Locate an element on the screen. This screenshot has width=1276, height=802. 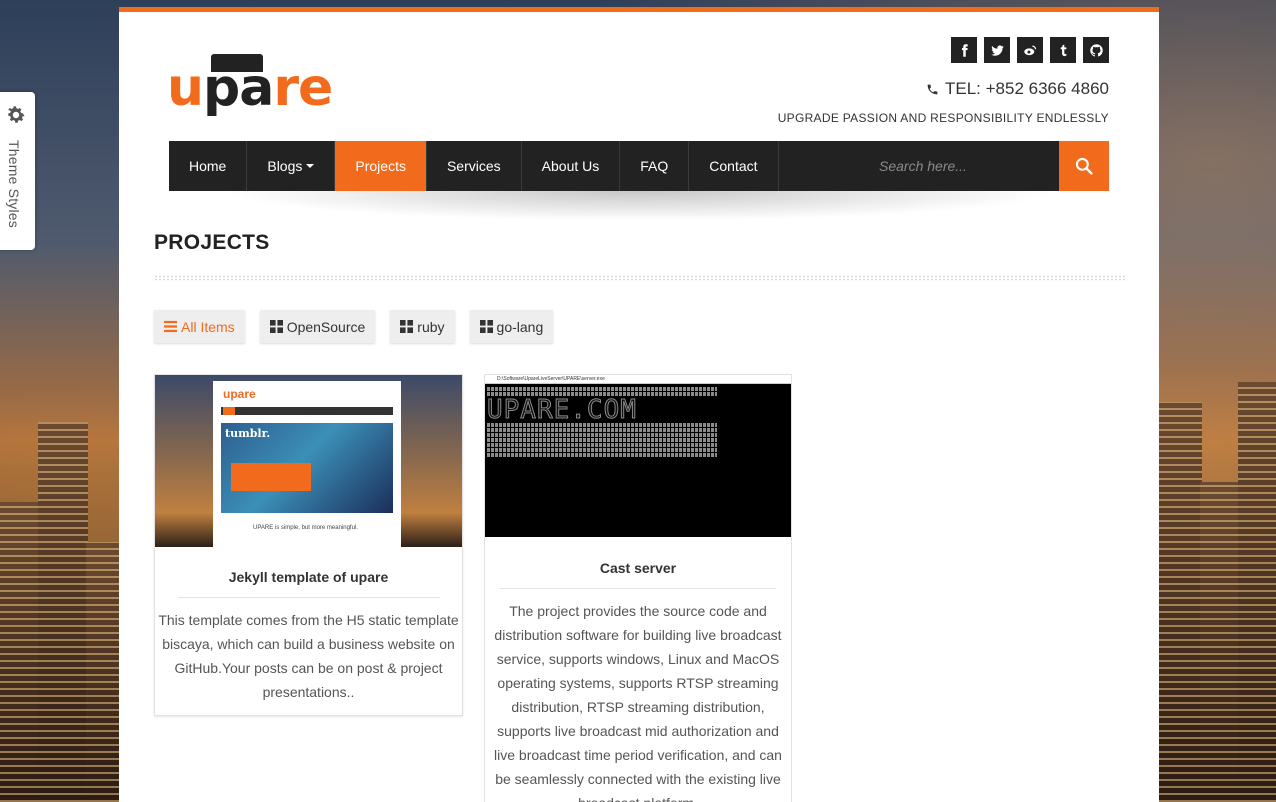
weibo-icon is located at coordinates (1030, 50).